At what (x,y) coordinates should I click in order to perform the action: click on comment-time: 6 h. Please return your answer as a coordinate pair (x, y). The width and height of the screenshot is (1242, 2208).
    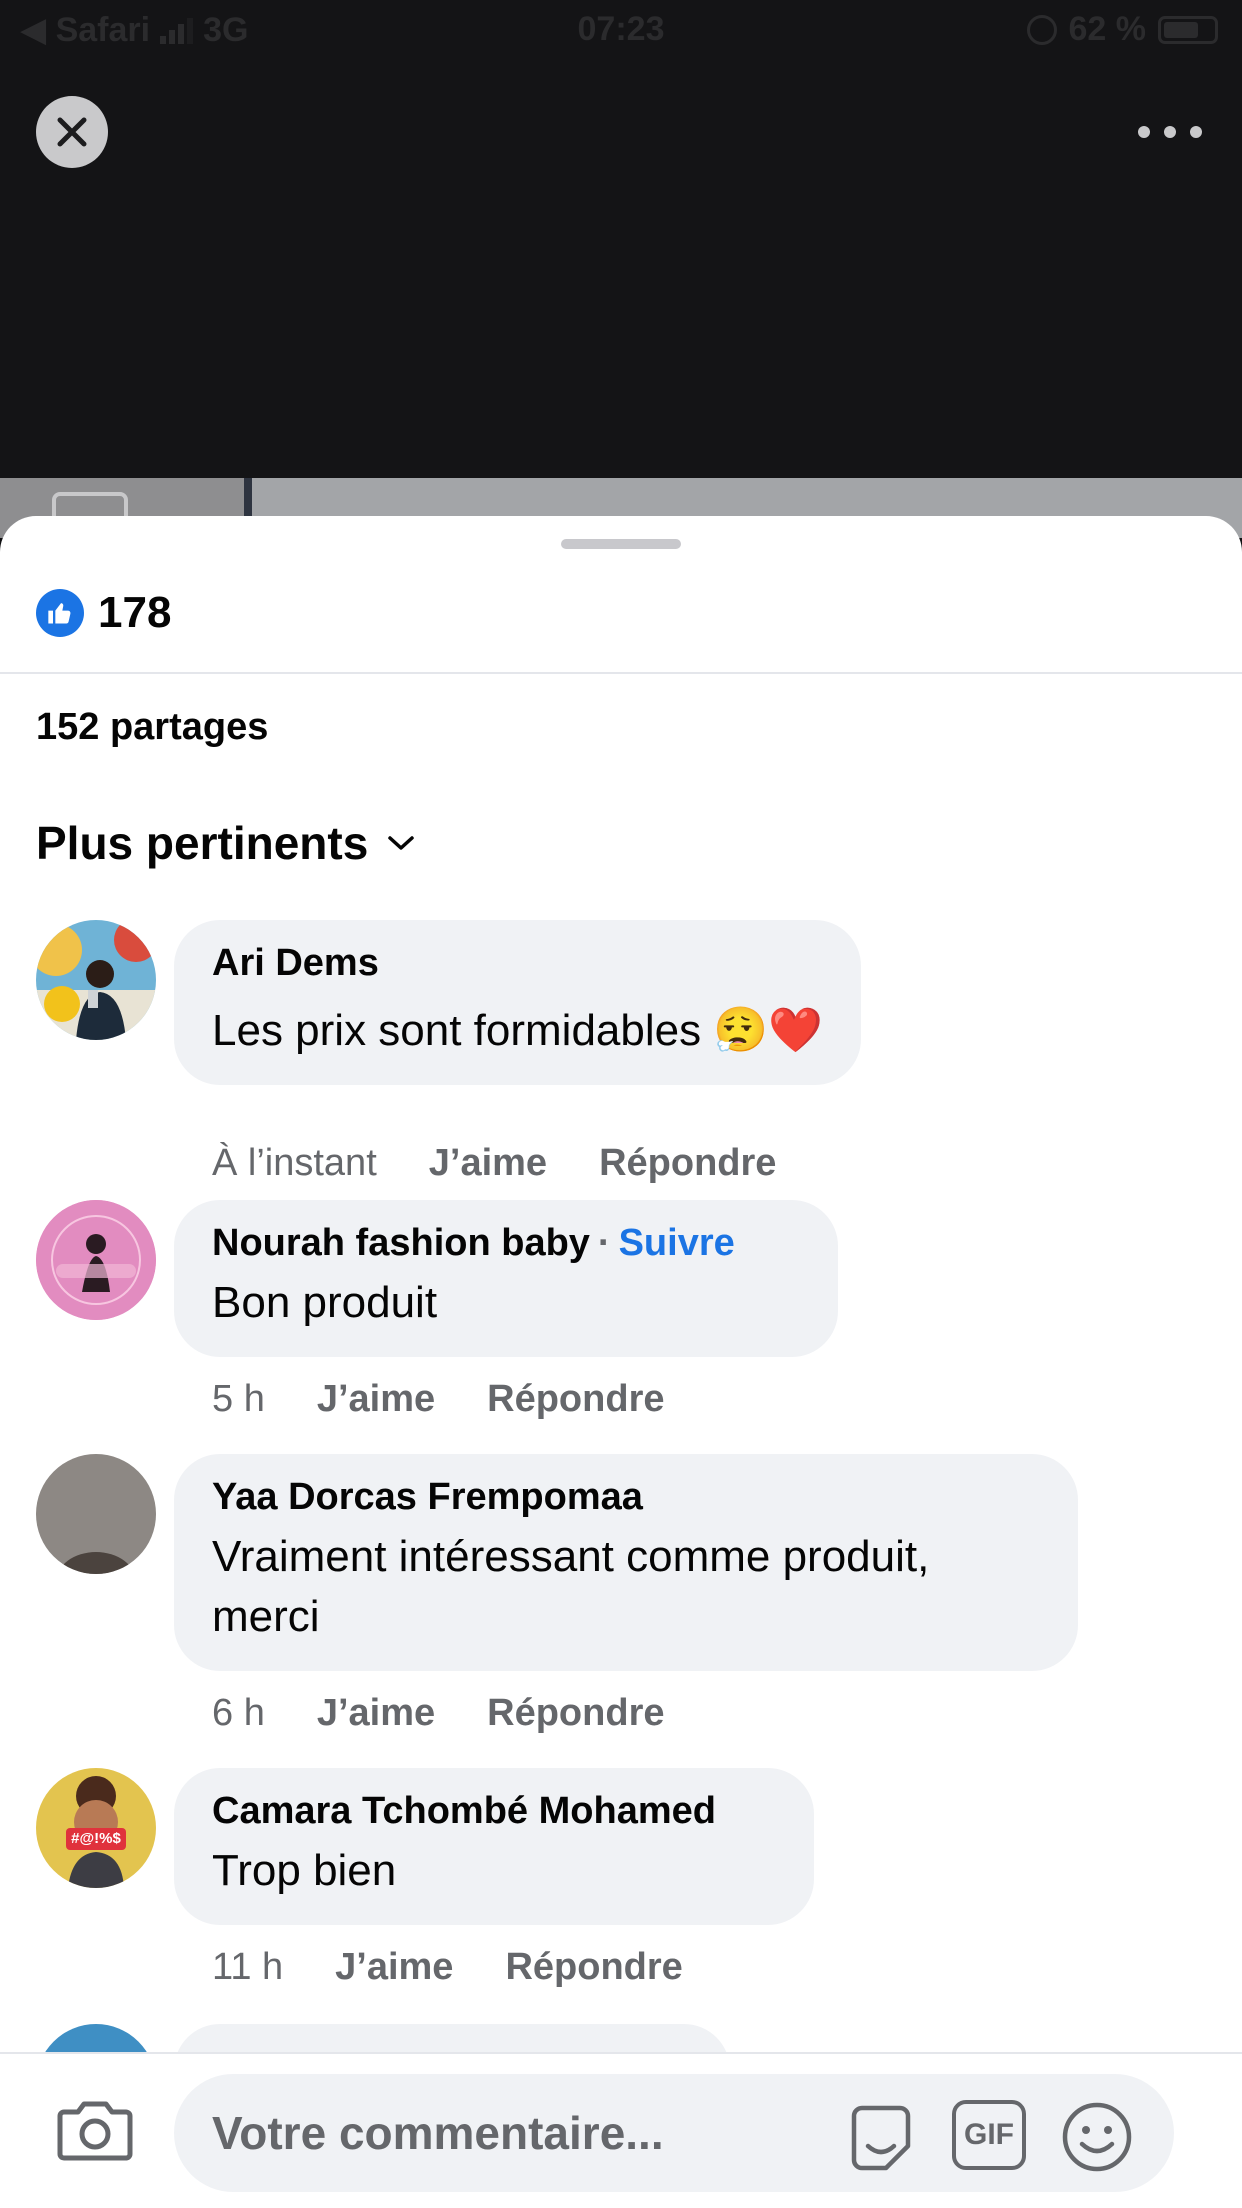
    Looking at the image, I should click on (238, 1713).